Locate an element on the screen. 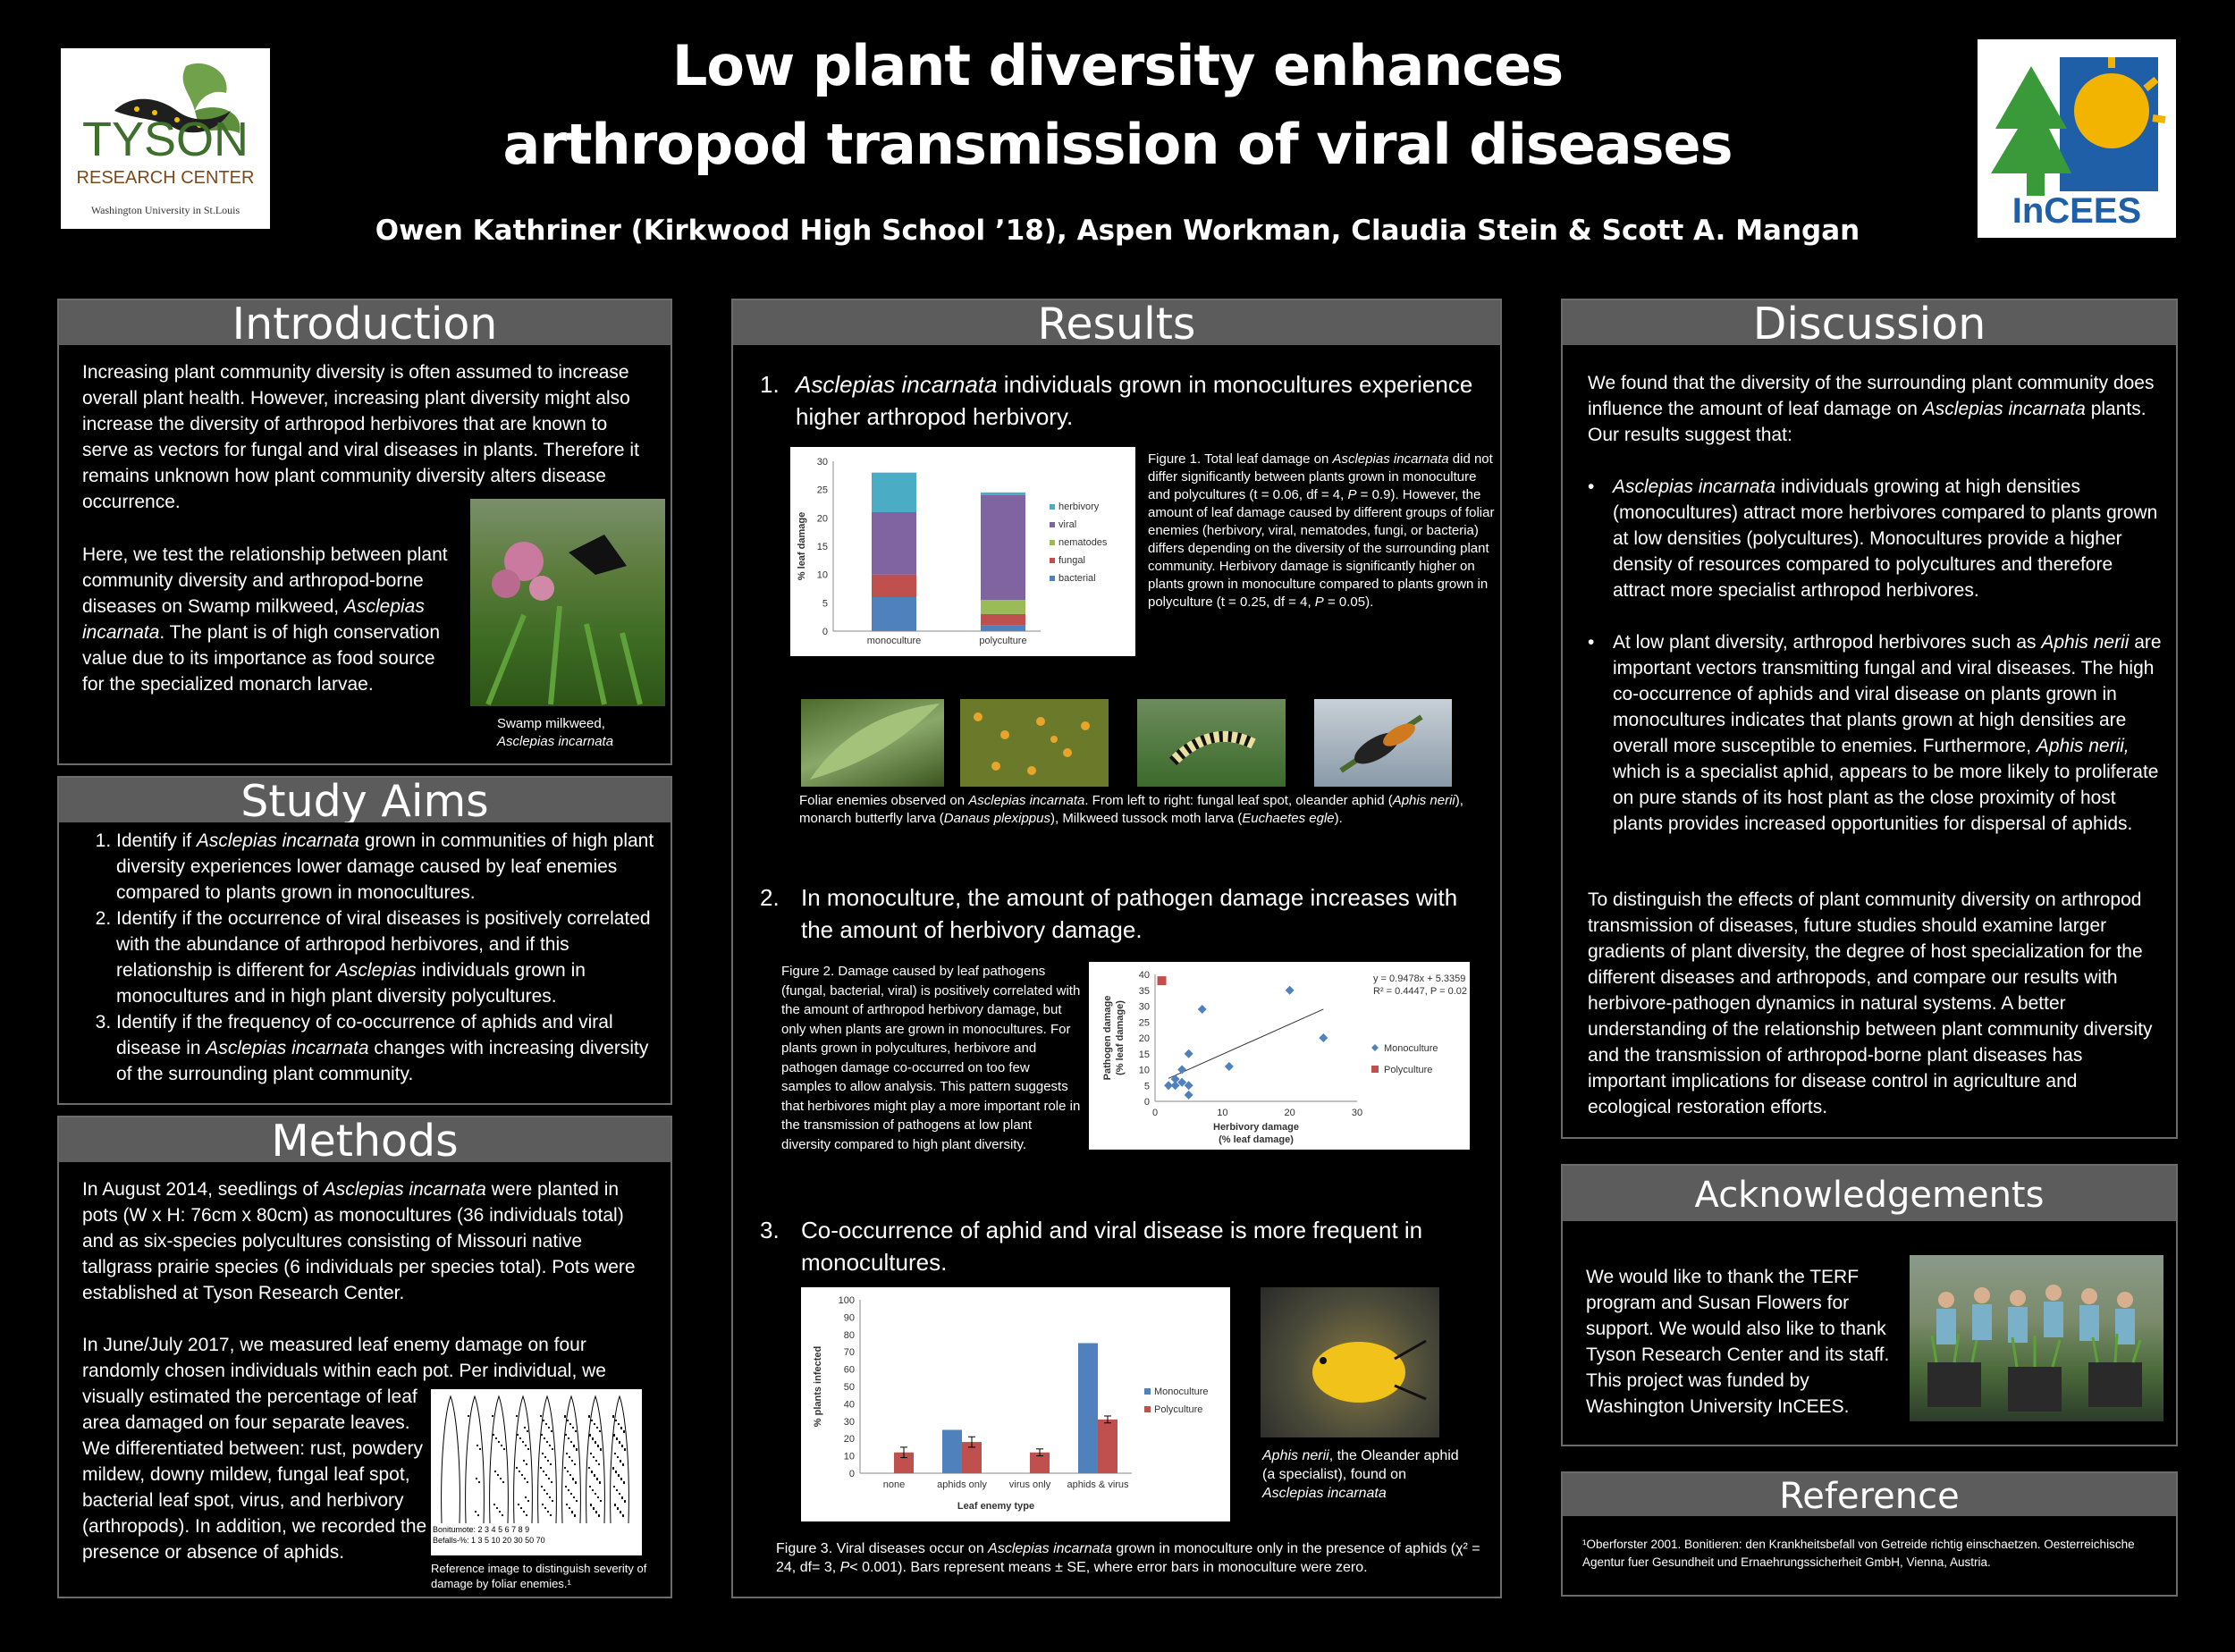 This screenshot has width=2235, height=1652. introduction-heading: Introduction is located at coordinates (365, 322).